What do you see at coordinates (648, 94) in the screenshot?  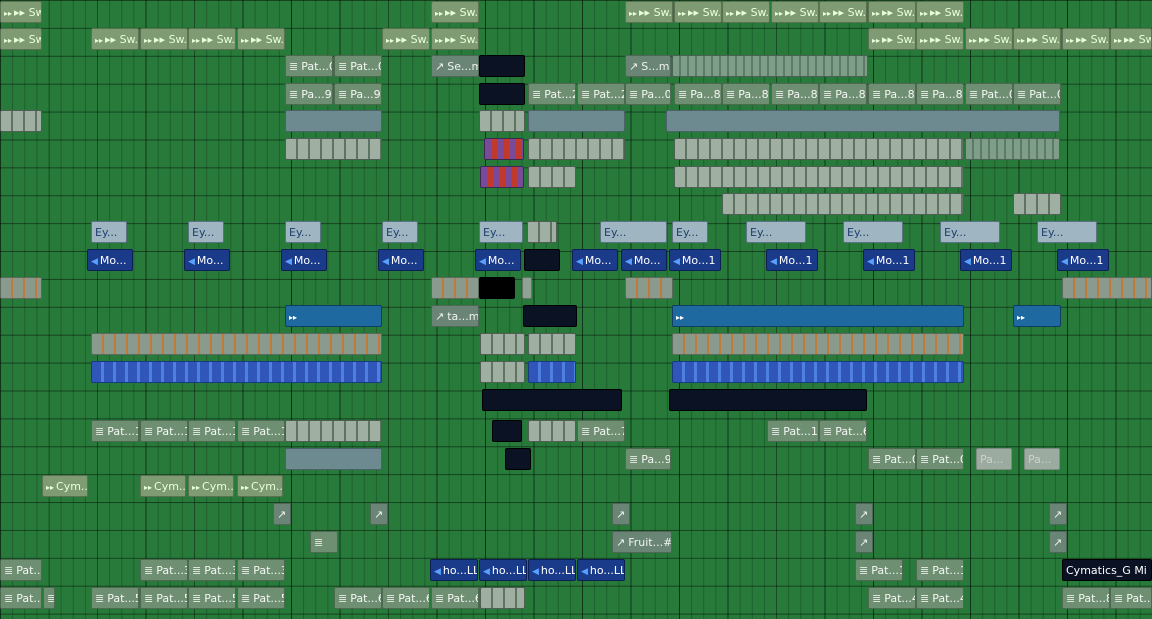 I see `pattern-clip: Pa...0` at bounding box center [648, 94].